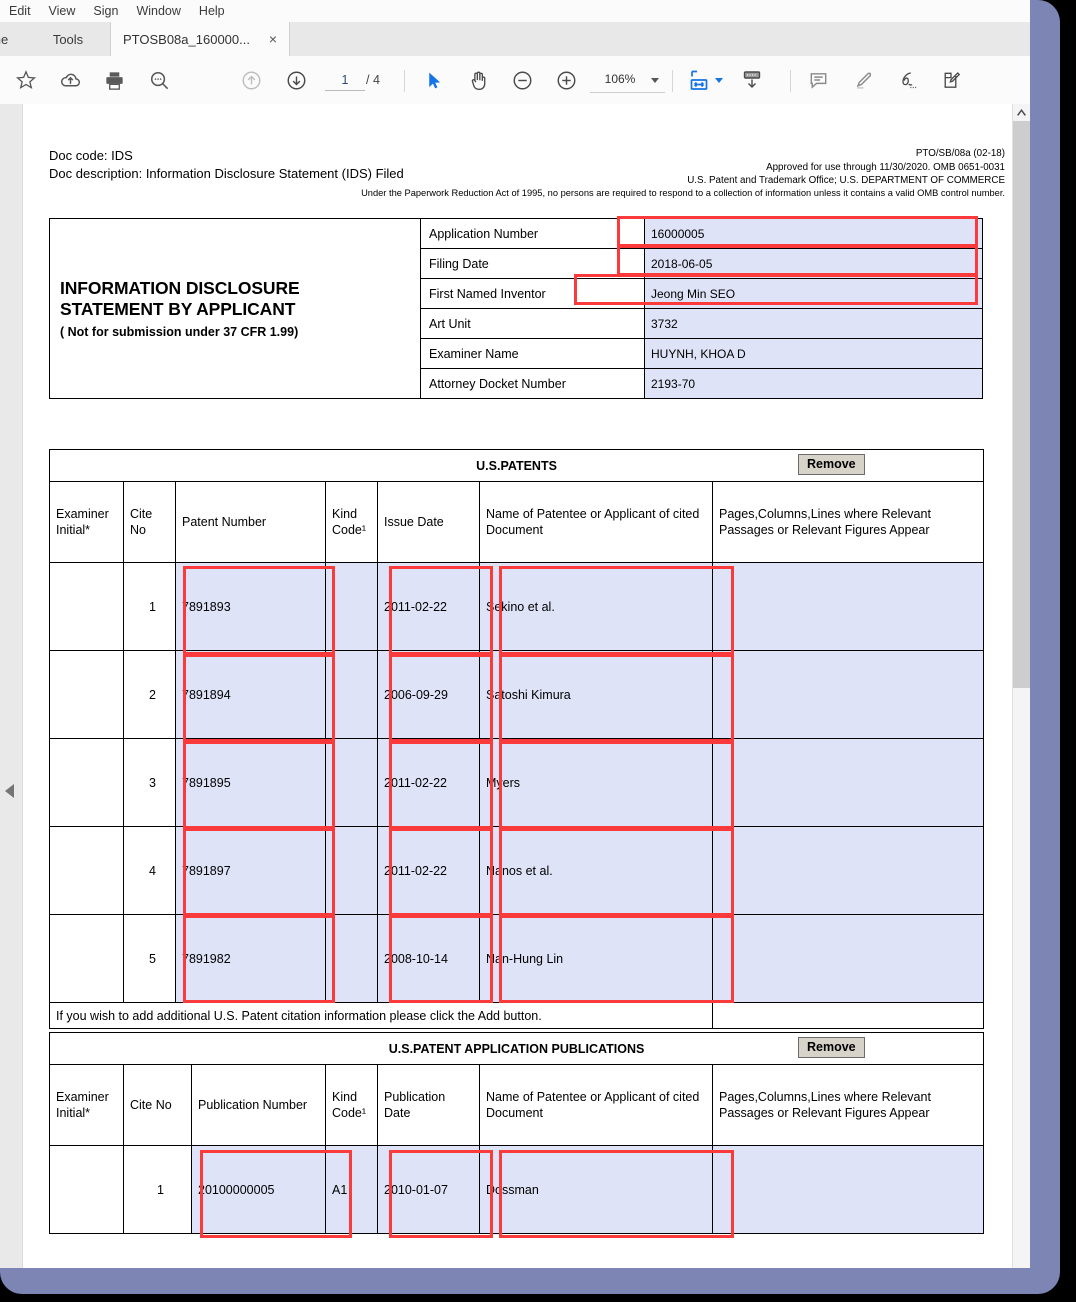 This screenshot has height=1302, width=1076. What do you see at coordinates (719, 80) in the screenshot?
I see `chevron-down-icon-fit` at bounding box center [719, 80].